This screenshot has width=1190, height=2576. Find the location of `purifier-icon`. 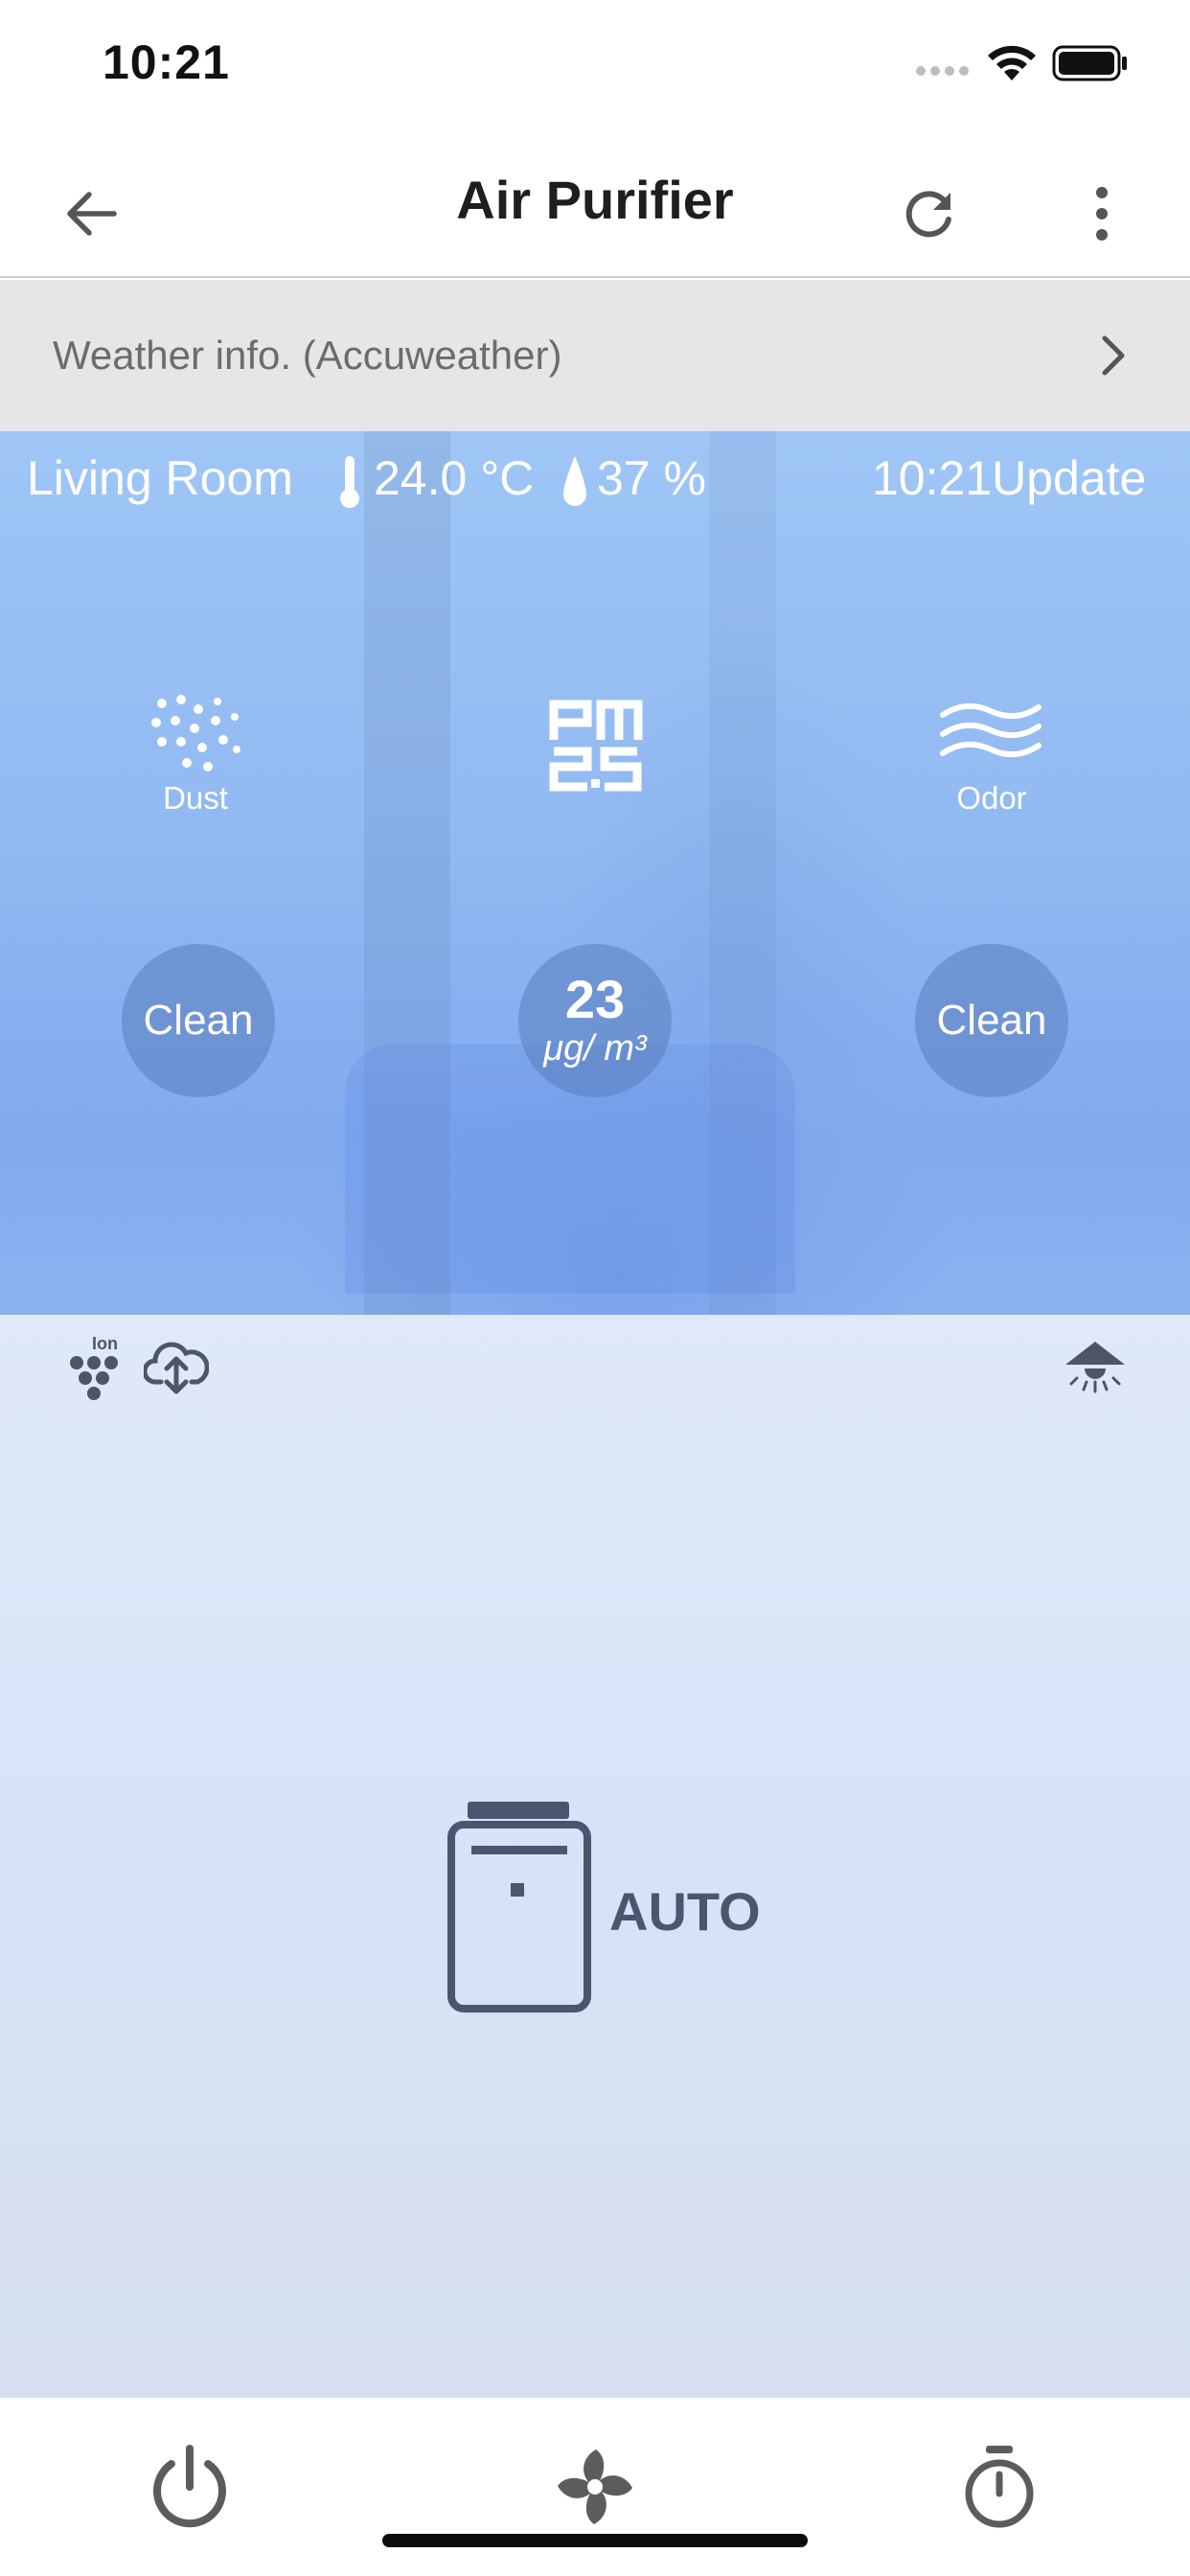

purifier-icon is located at coordinates (519, 1907).